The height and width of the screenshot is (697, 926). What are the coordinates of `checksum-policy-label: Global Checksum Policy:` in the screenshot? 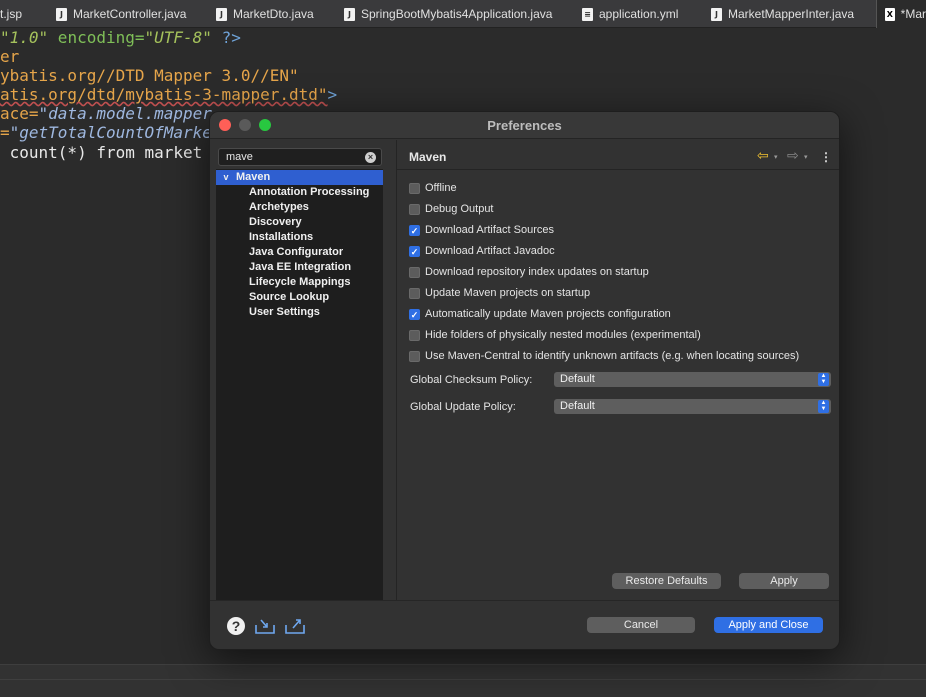 It's located at (471, 380).